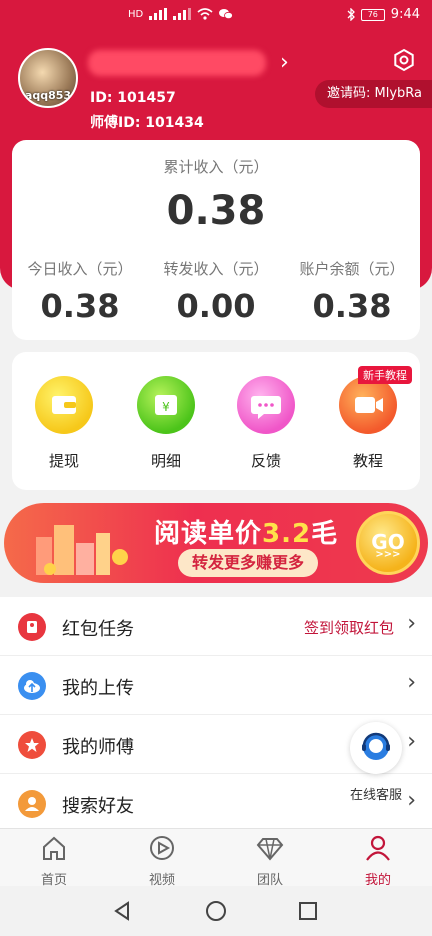 This screenshot has height=936, width=432. What do you see at coordinates (208, 534) in the screenshot?
I see `banner-title-prefix: 阅读单价` at bounding box center [208, 534].